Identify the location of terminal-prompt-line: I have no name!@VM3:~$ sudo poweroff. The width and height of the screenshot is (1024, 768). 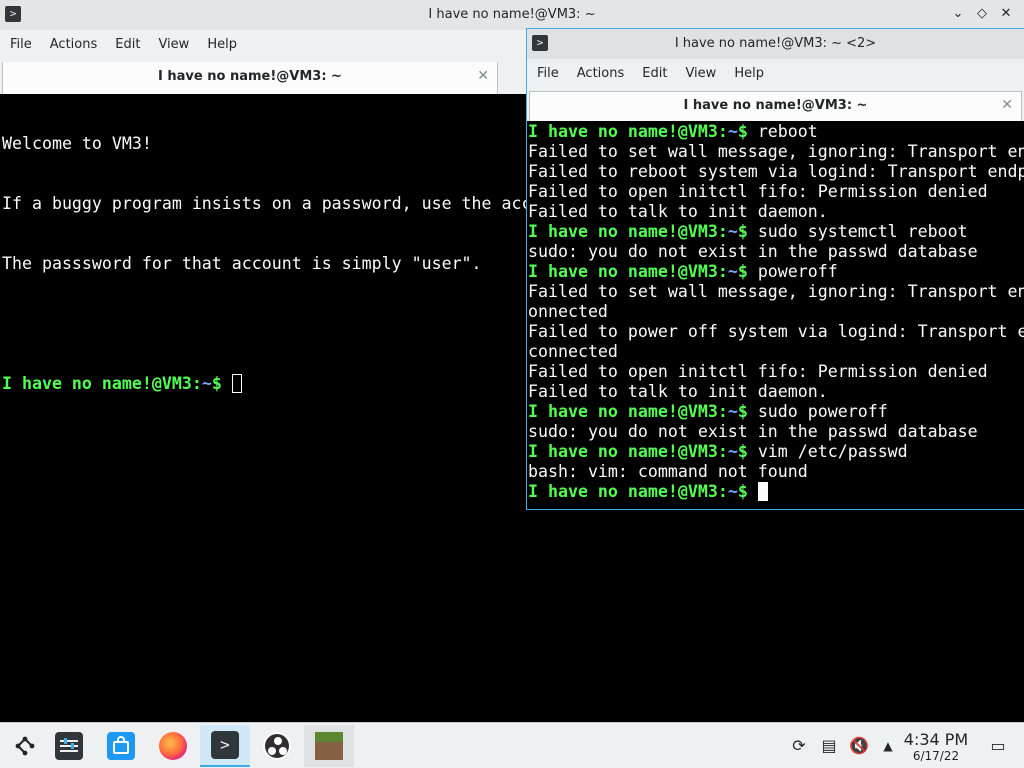
(776, 412).